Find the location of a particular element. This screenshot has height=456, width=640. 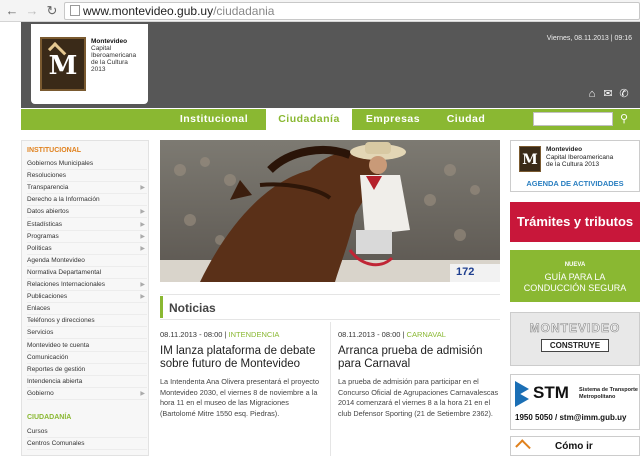

sidebar-item: Políticas ▶ is located at coordinates (87, 249).